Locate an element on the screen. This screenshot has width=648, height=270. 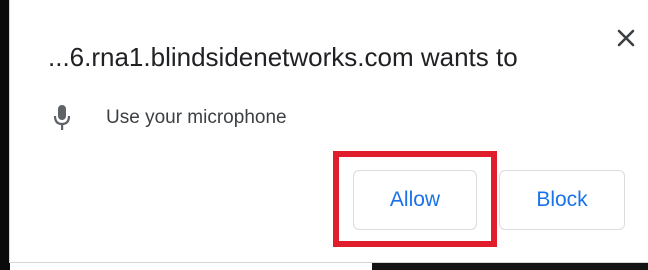
page-background-left is located at coordinates (5, 135).